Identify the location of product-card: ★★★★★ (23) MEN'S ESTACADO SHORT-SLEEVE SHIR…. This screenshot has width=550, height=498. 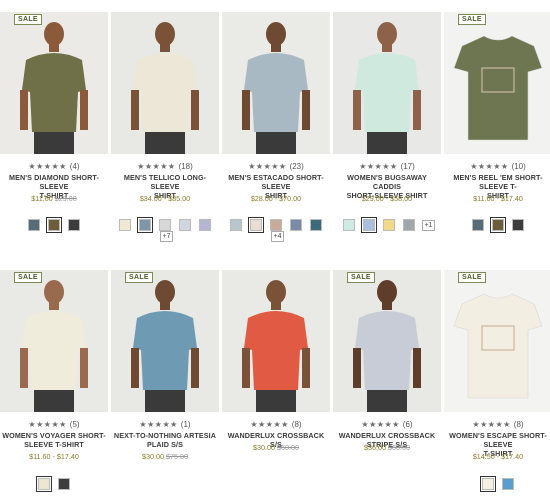
(276, 127).